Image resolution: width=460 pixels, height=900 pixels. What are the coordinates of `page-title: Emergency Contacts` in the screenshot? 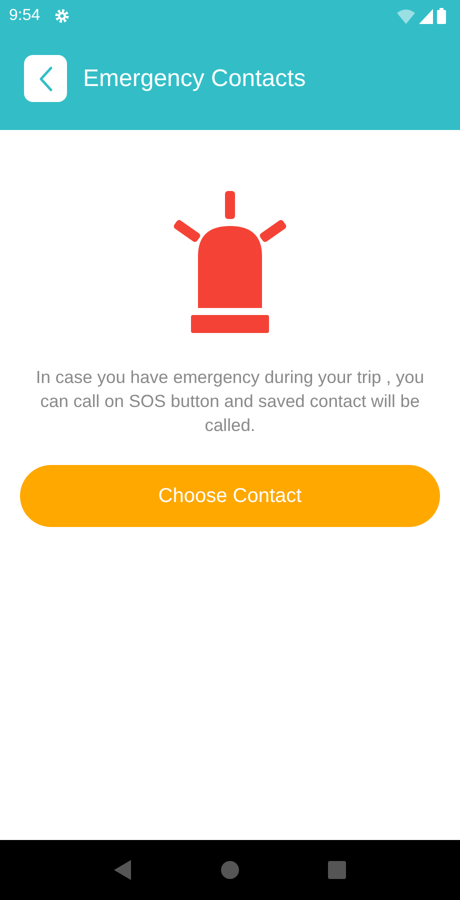 It's located at (194, 78).